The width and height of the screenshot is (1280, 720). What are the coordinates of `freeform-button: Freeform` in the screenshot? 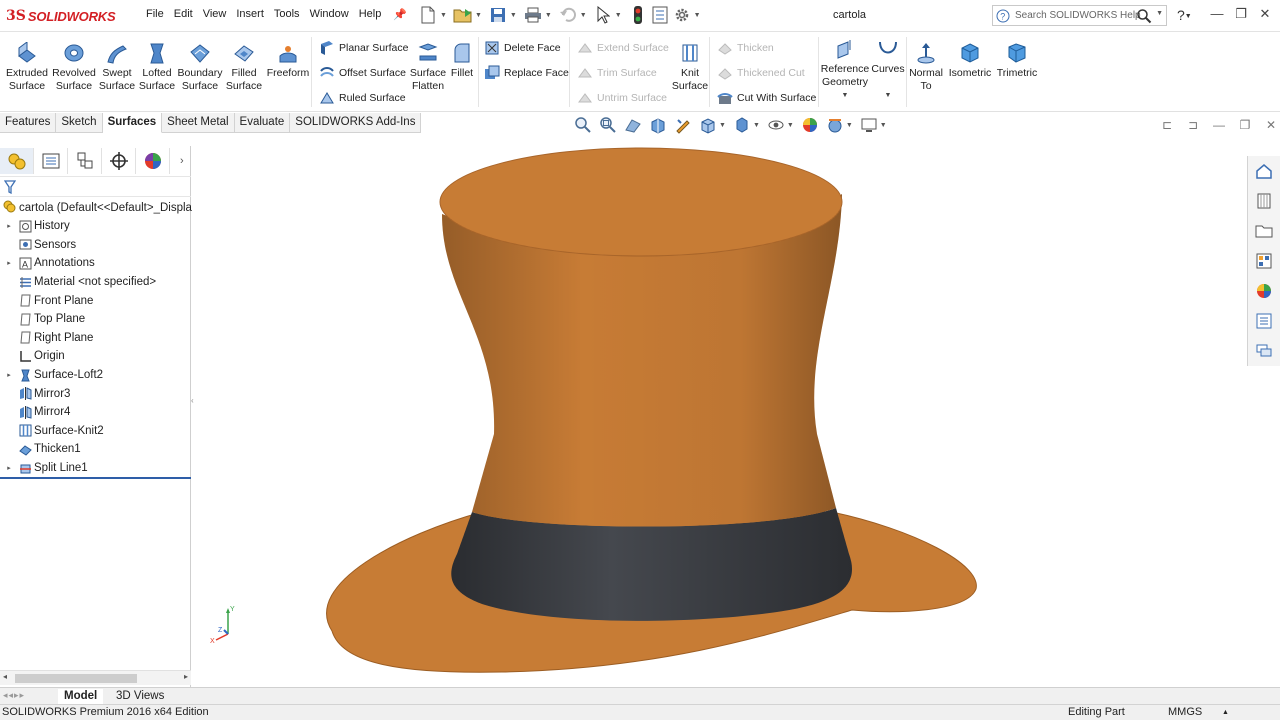 It's located at (288, 60).